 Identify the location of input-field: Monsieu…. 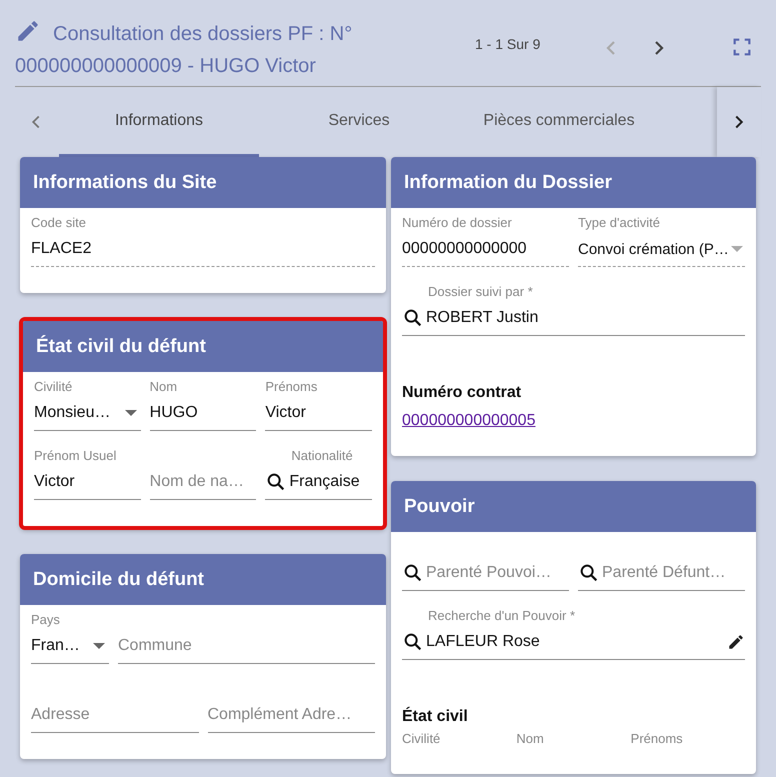
(87, 413).